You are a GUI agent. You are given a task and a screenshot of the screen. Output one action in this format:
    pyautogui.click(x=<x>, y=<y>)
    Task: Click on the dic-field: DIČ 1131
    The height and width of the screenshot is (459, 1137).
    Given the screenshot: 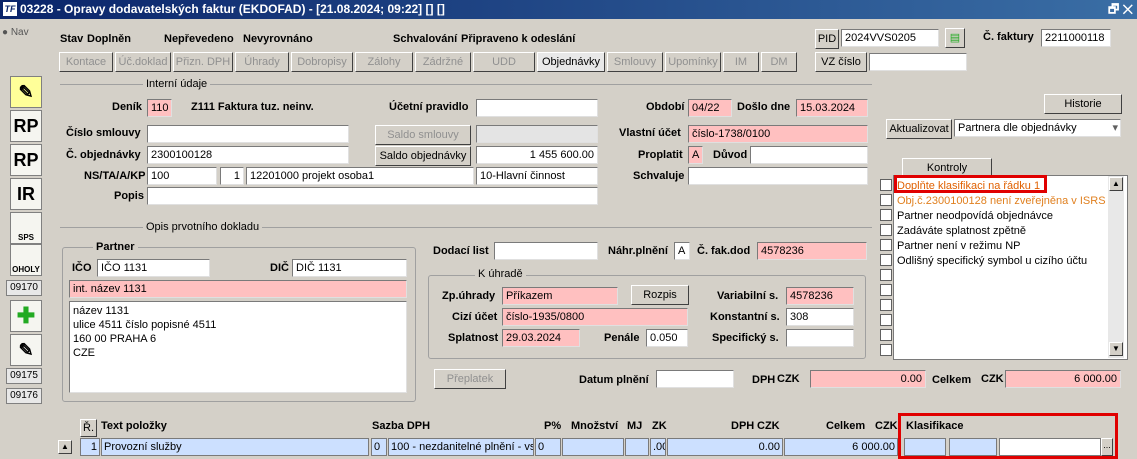 What is the action you would take?
    pyautogui.click(x=349, y=268)
    